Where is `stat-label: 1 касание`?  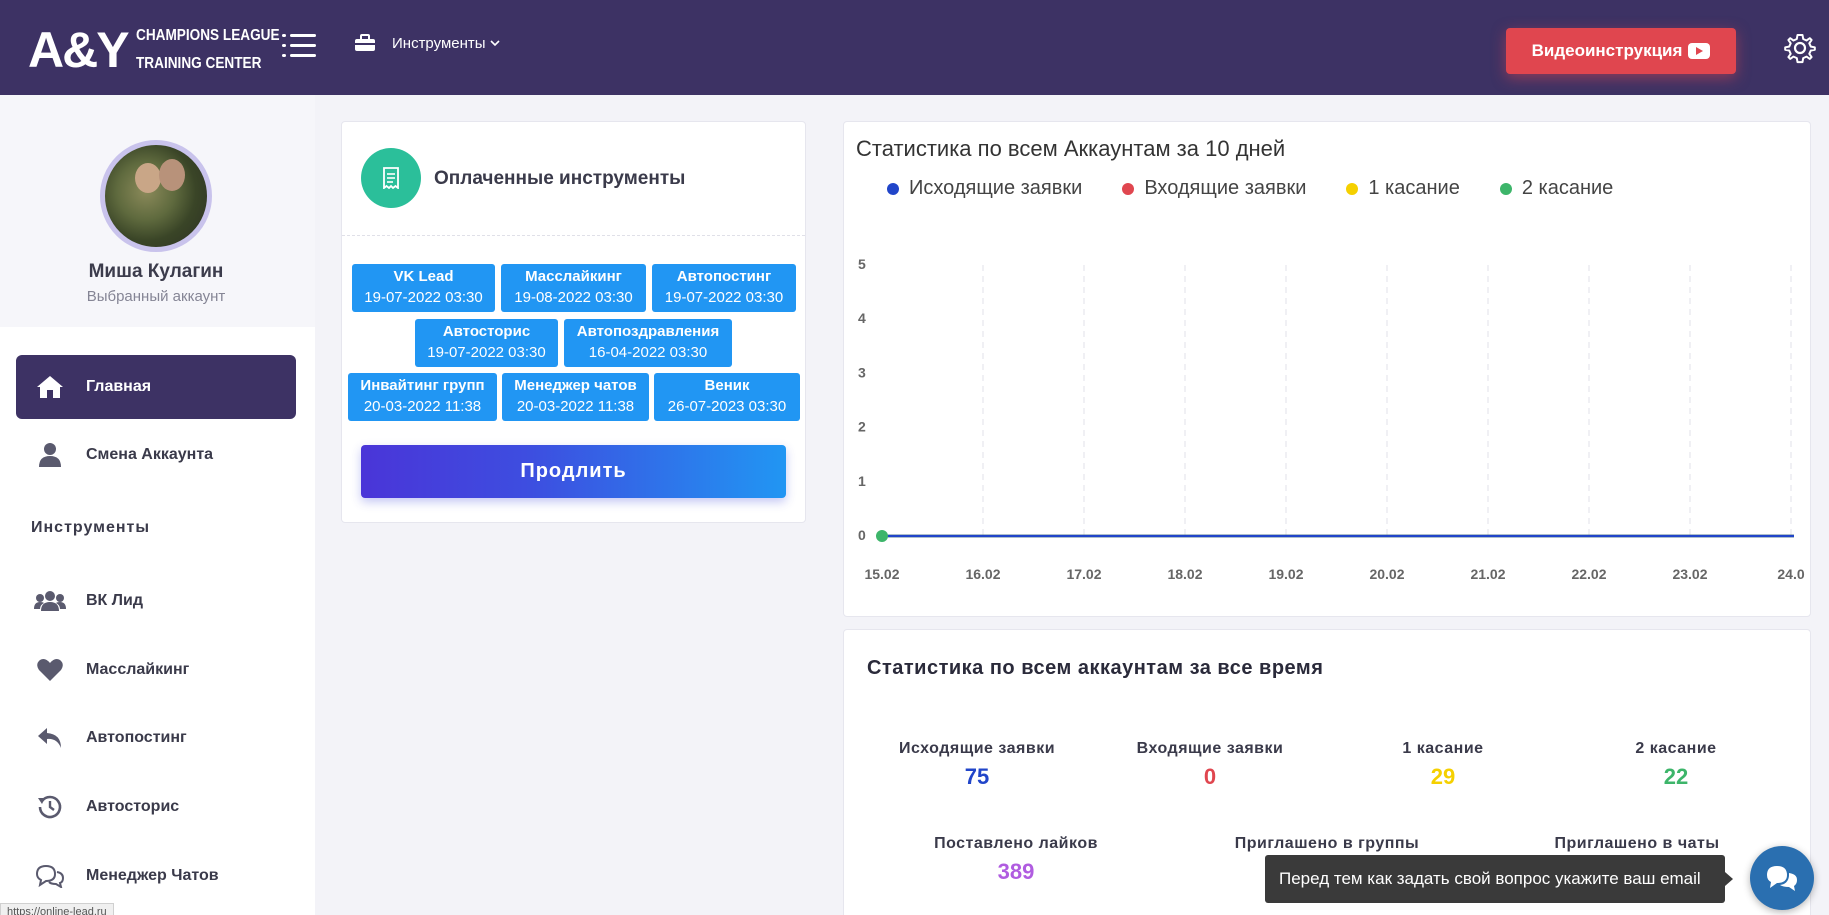
stat-label: 1 касание is located at coordinates (1443, 748).